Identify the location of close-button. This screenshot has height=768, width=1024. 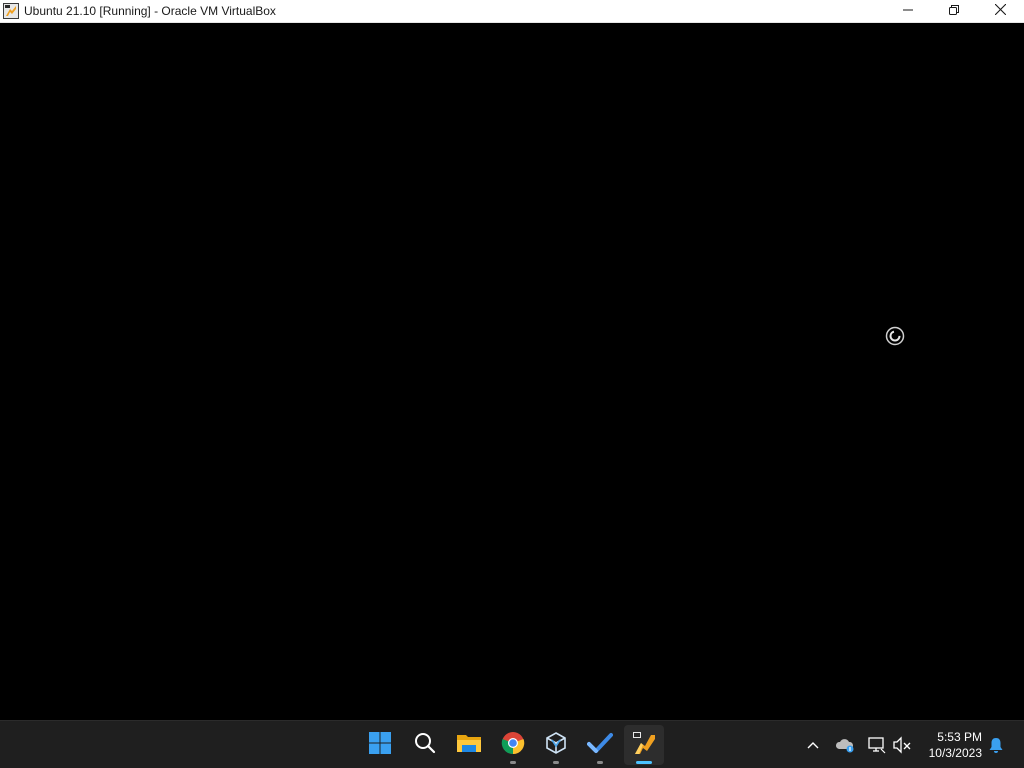
(1000, 11).